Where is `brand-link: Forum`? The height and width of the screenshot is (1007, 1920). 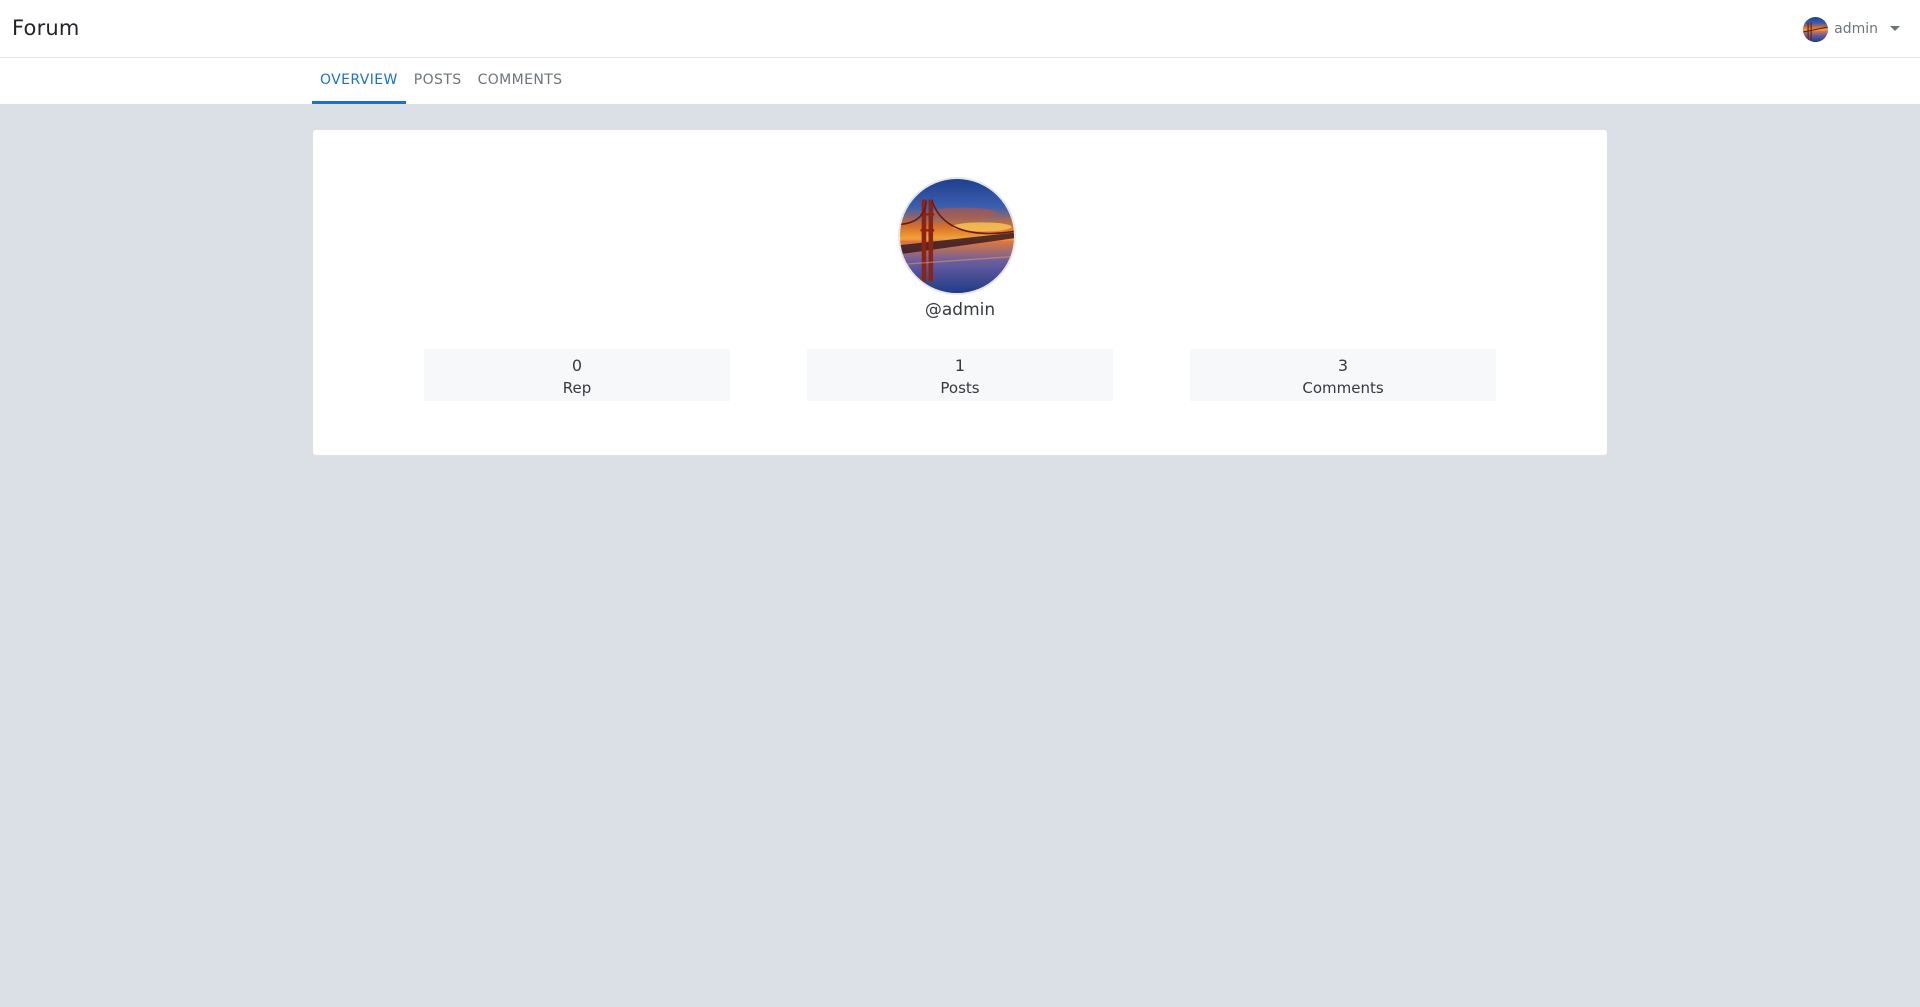 brand-link: Forum is located at coordinates (46, 28).